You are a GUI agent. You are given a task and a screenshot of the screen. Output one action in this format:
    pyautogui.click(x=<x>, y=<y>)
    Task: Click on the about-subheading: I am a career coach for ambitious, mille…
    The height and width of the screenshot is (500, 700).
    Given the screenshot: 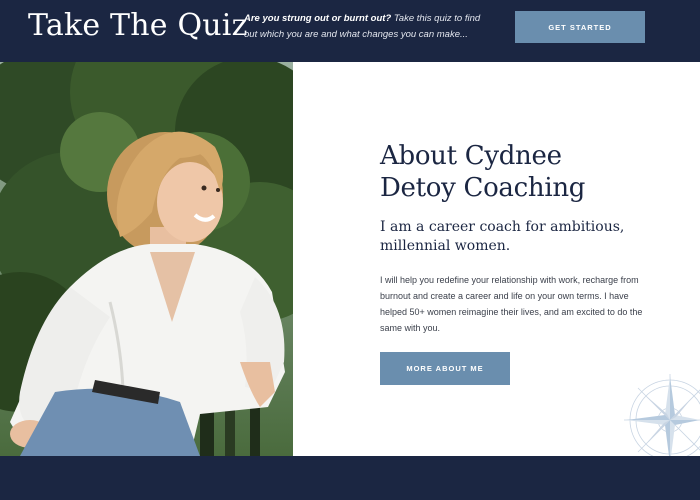 What is the action you would take?
    pyautogui.click(x=502, y=236)
    